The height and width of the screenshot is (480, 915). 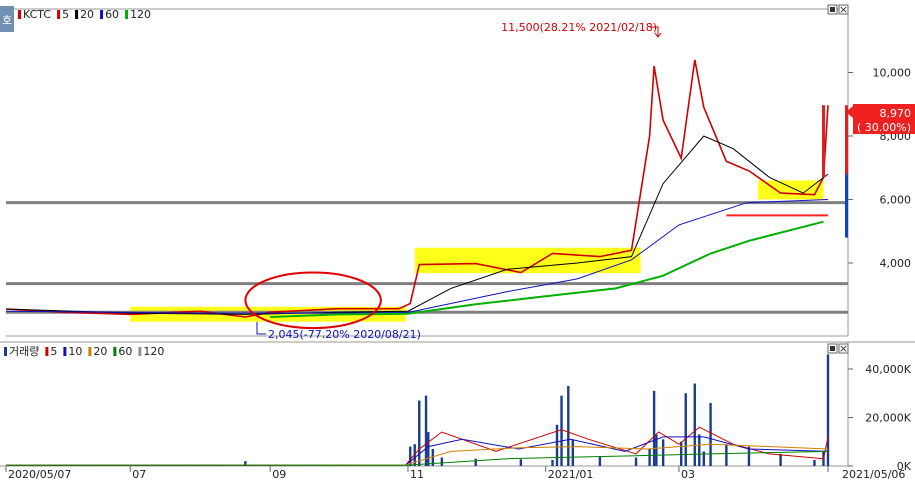 What do you see at coordinates (39, 474) in the screenshot?
I see `x-tick-label: 2020/05/07` at bounding box center [39, 474].